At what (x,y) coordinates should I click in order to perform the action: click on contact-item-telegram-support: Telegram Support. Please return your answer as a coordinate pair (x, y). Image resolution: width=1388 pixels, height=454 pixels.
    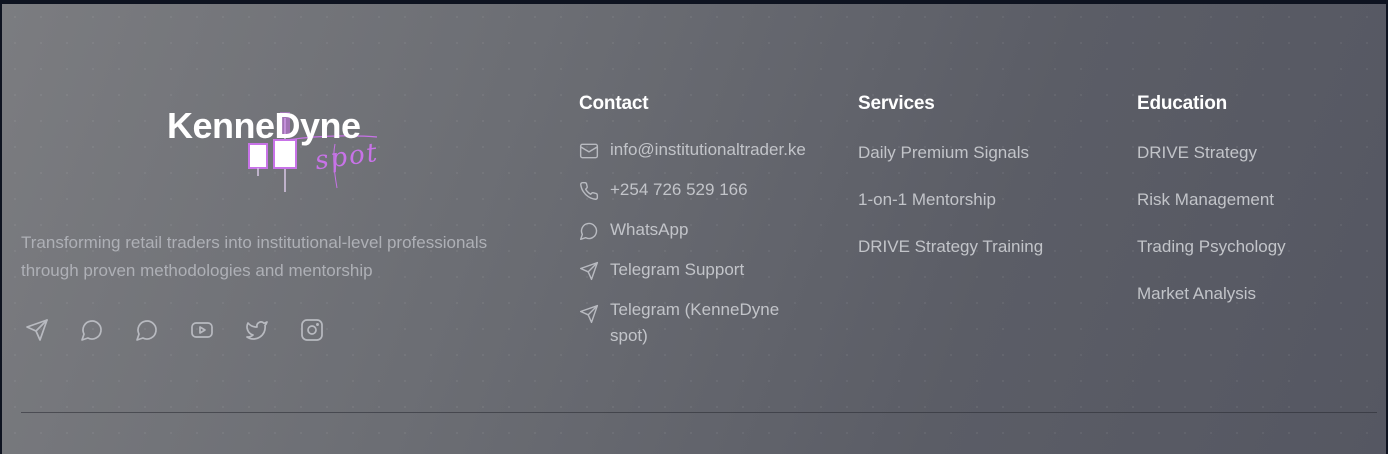
    Looking at the image, I should click on (709, 271).